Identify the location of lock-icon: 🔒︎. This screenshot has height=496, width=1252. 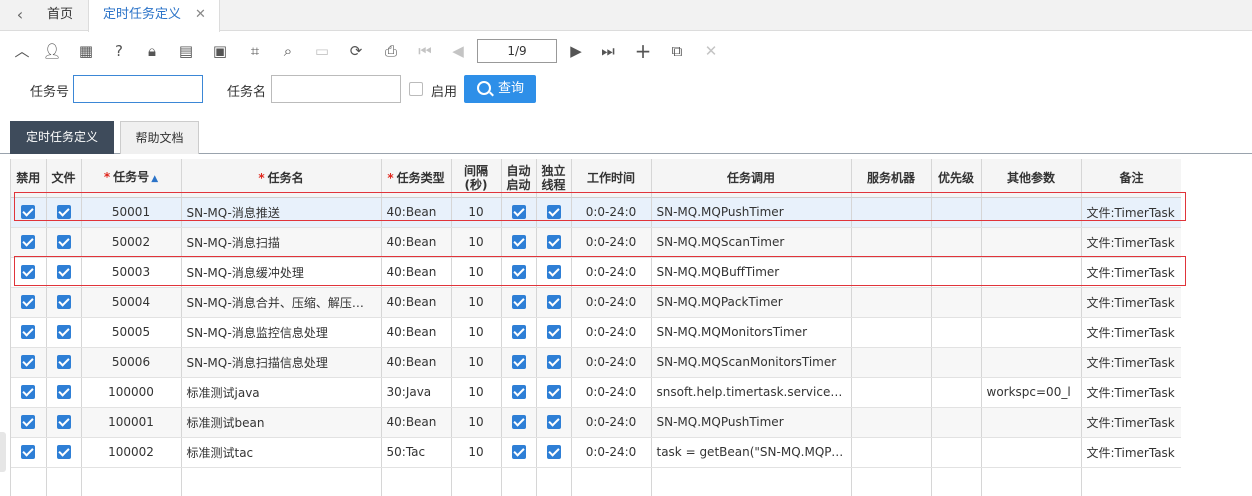
(152, 51).